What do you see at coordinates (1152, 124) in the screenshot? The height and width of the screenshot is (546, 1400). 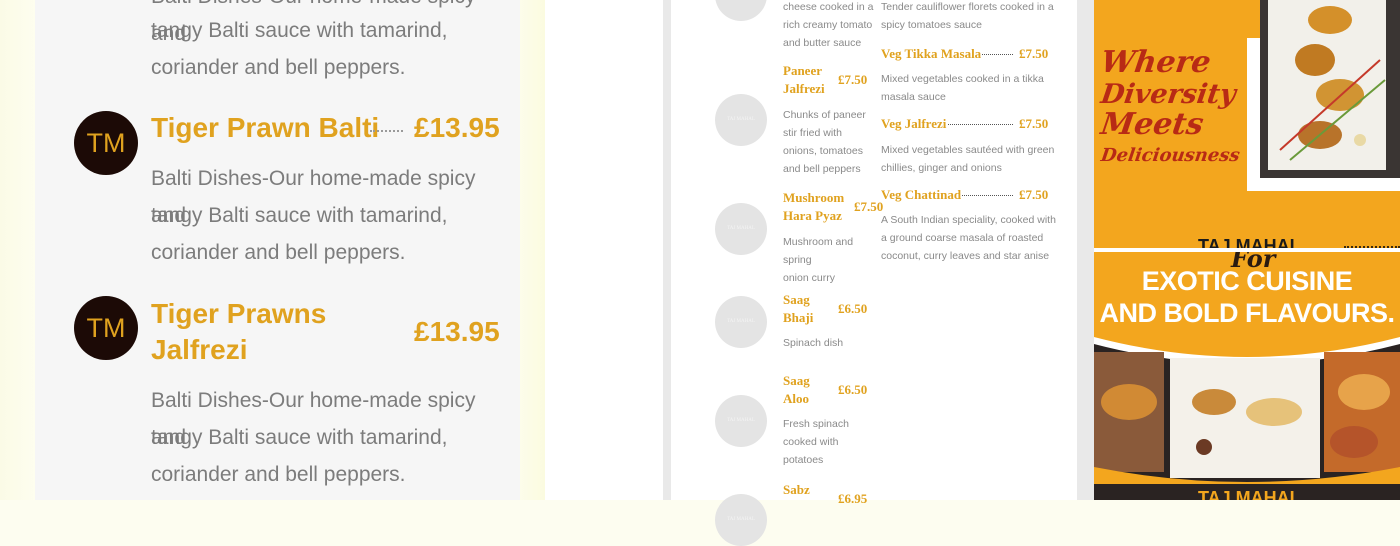 I see `tagline-line: Meets` at bounding box center [1152, 124].